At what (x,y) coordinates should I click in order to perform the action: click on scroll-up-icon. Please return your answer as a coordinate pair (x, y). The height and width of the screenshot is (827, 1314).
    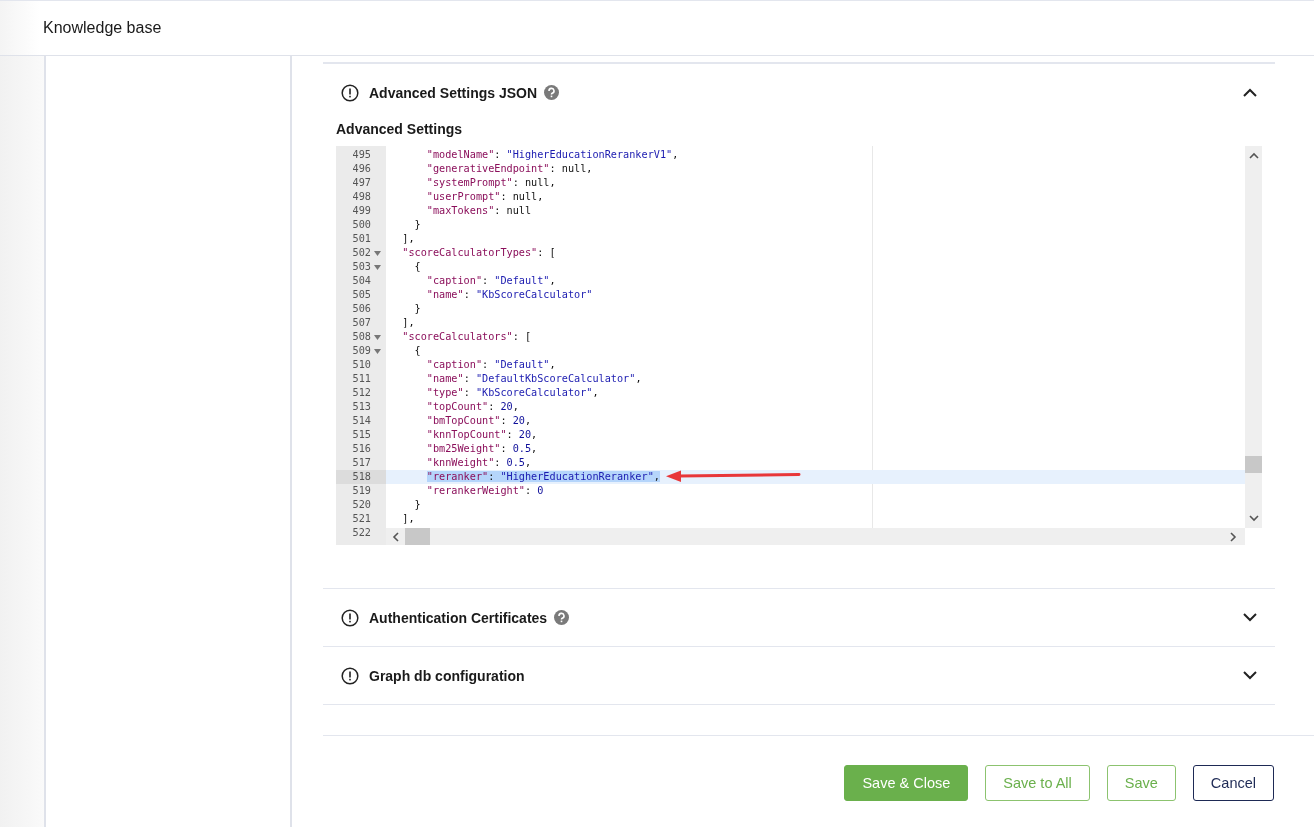
    Looking at the image, I should click on (1253, 155).